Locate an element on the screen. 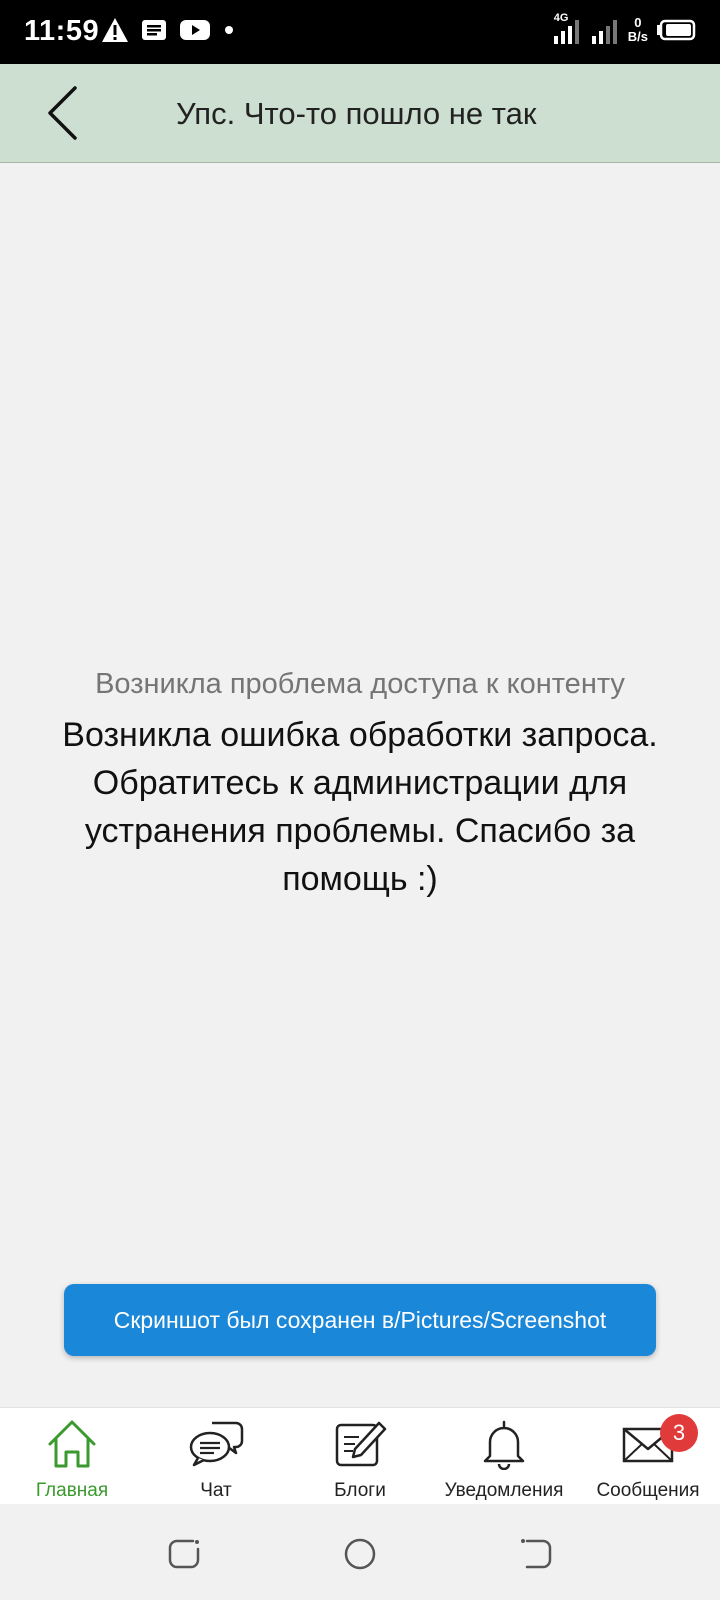 This screenshot has width=720, height=1600. battery-icon is located at coordinates (676, 30).